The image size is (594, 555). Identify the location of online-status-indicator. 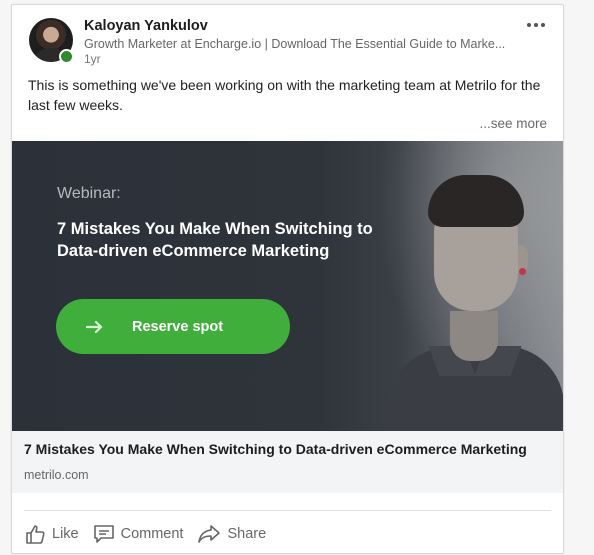
(66, 56).